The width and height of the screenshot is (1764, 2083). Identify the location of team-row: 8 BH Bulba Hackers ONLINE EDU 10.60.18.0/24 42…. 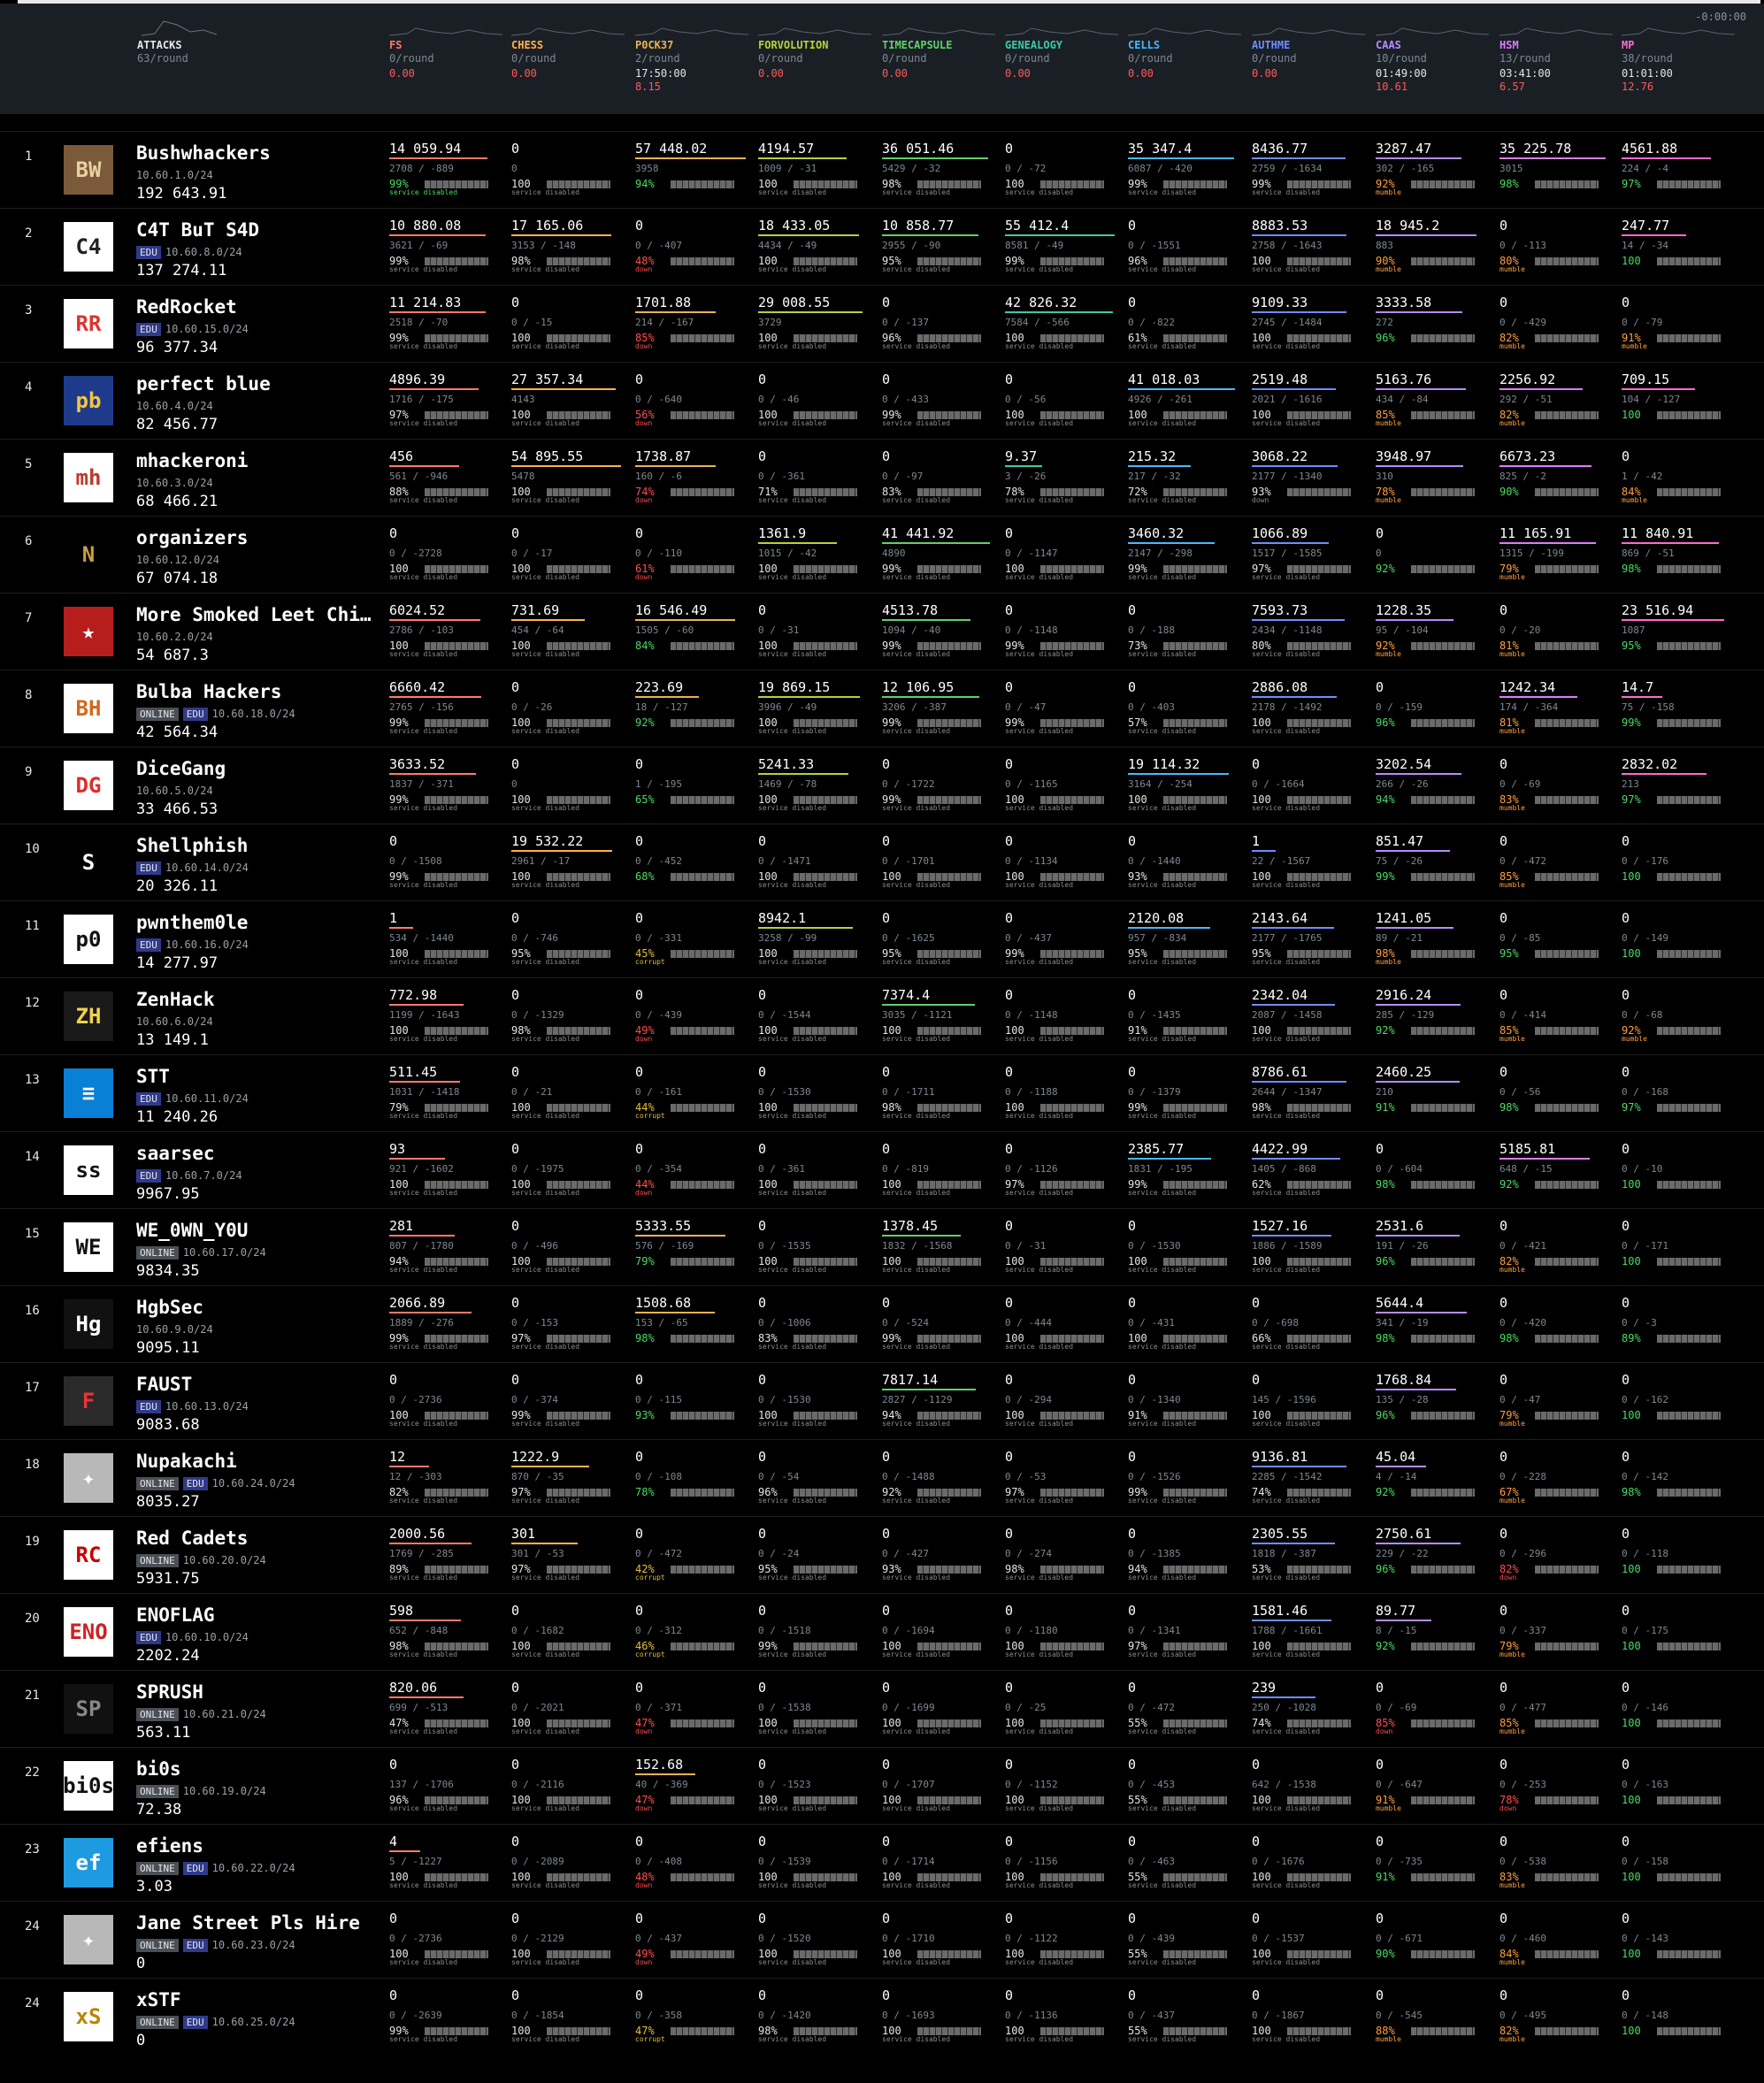
(882, 709).